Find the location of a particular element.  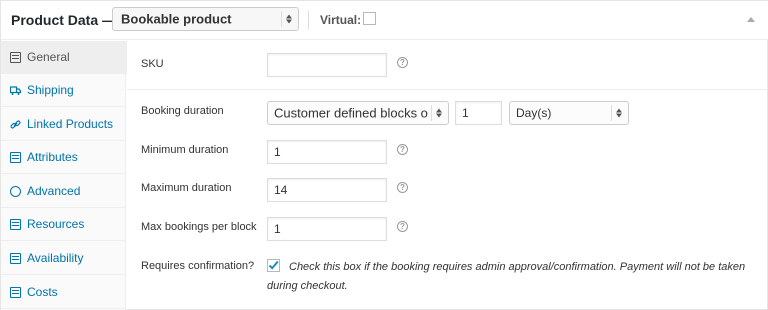

product-type-value: Bookable product is located at coordinates (176, 19).